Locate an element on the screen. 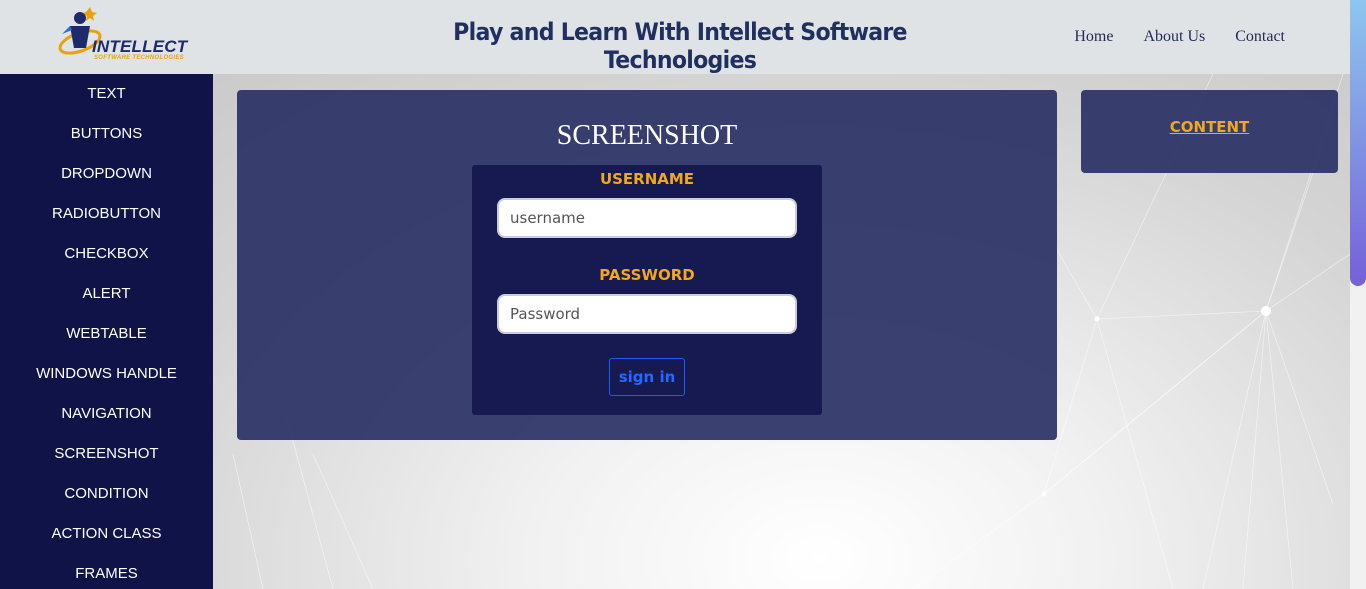 This screenshot has width=1366, height=589. sidebar-item-windows-handle: WINDOWS HANDLE is located at coordinates (106, 374).